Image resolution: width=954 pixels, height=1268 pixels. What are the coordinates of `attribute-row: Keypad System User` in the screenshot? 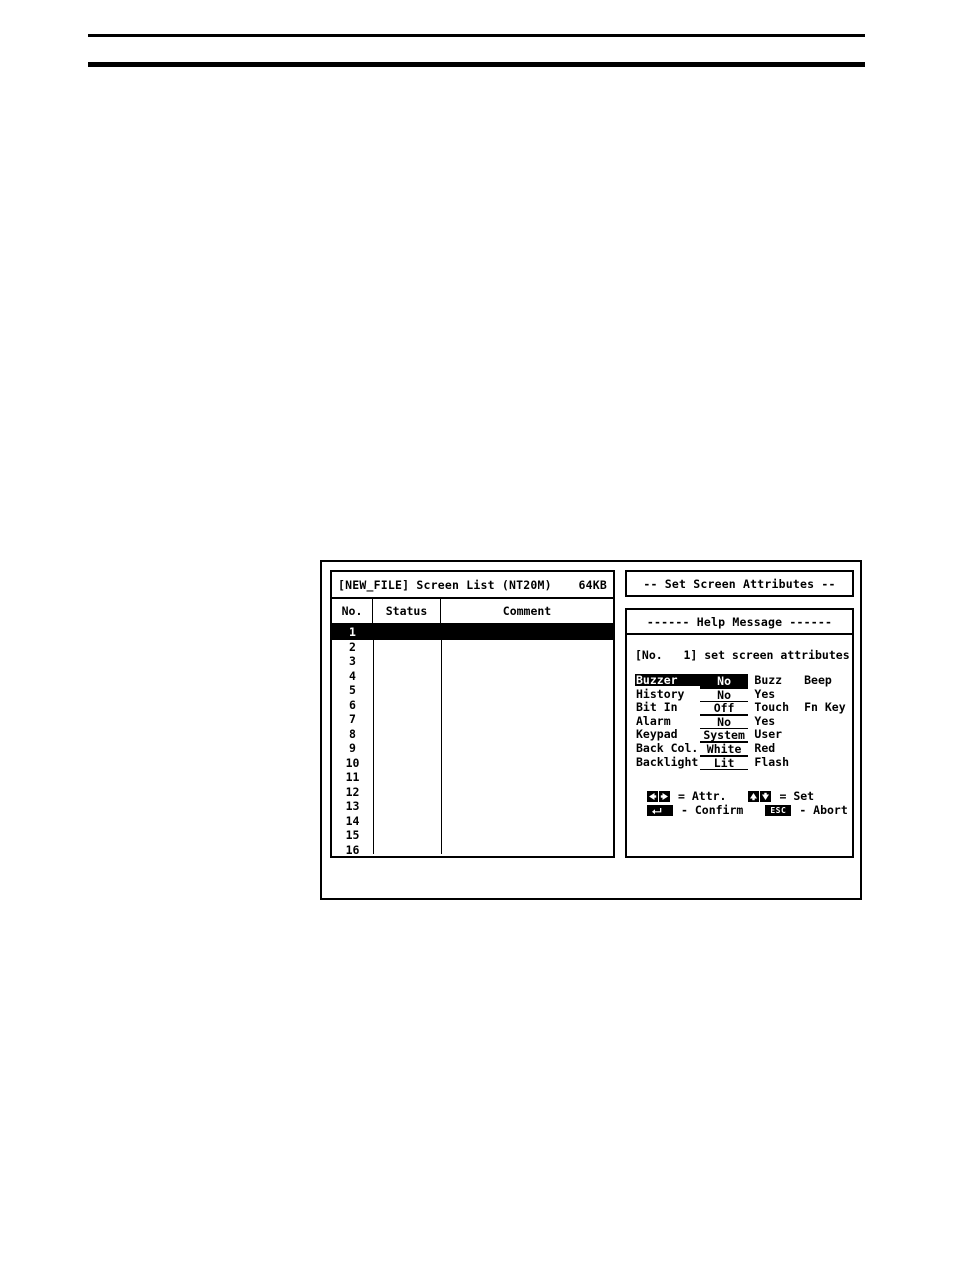 It's located at (740, 735).